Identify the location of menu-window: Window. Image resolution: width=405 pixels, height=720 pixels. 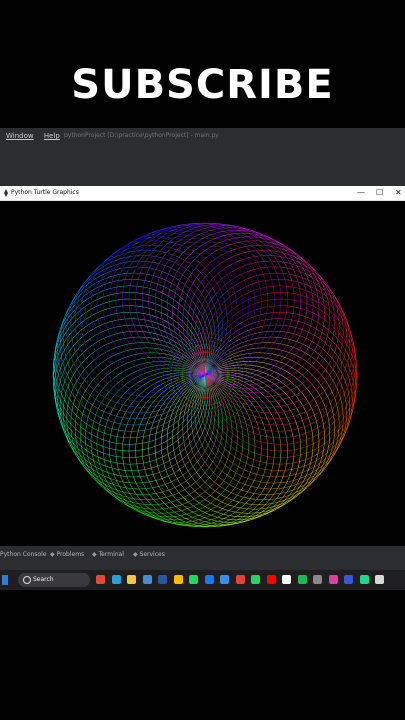
(20, 136).